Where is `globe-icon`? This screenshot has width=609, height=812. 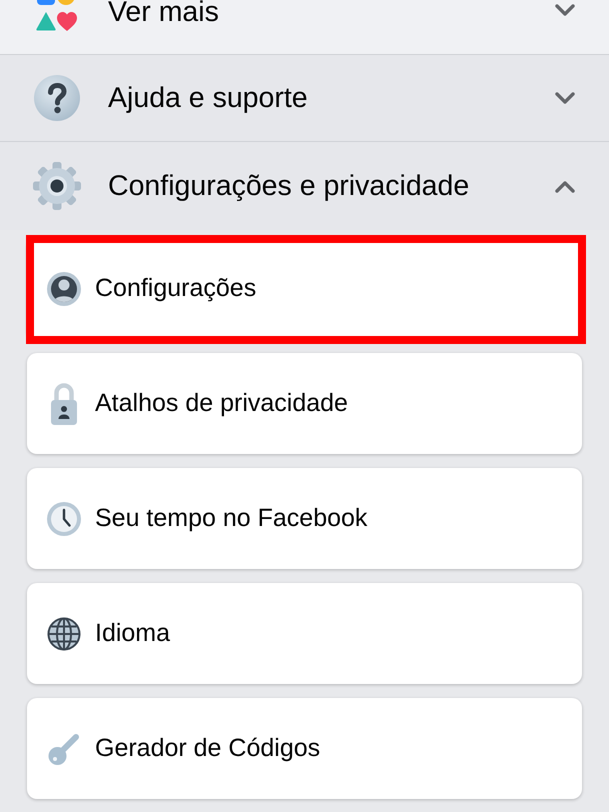
globe-icon is located at coordinates (64, 633).